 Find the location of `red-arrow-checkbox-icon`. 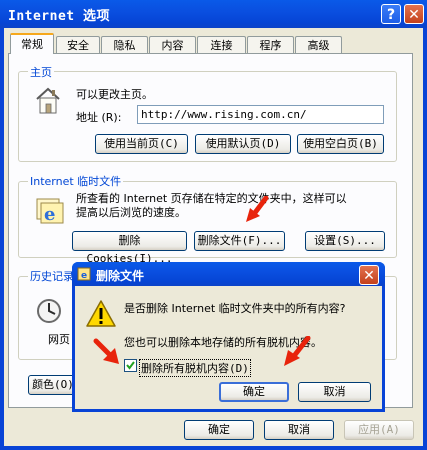

red-arrow-checkbox-icon is located at coordinates (107, 352).